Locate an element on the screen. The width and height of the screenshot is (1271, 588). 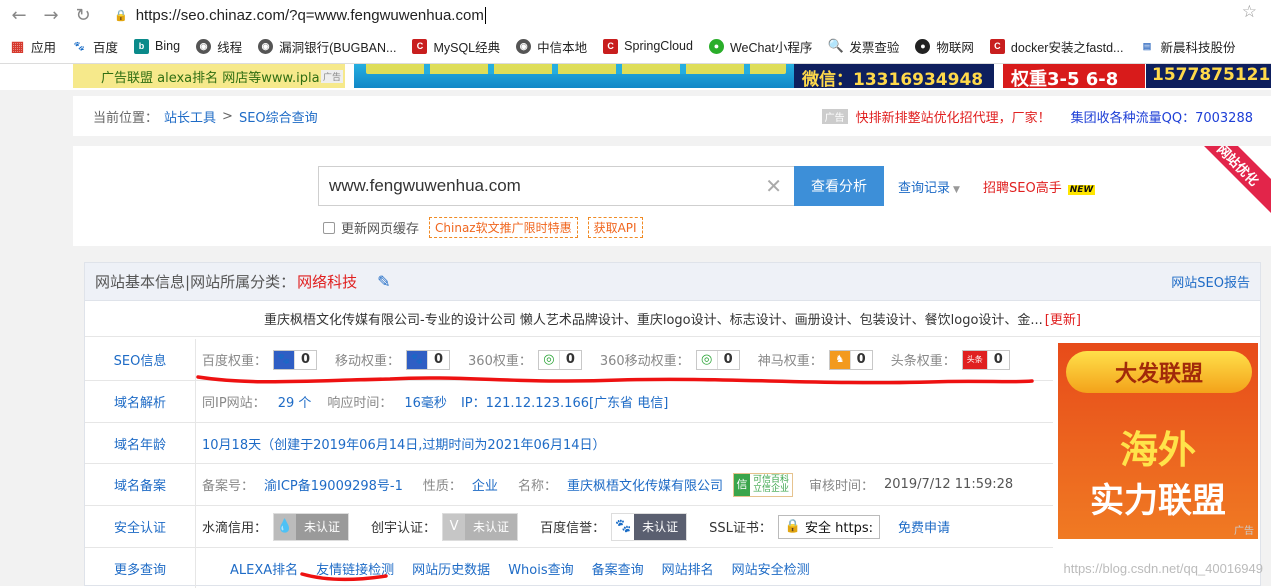
icp-query-link: 备案查询 is located at coordinates (618, 568).